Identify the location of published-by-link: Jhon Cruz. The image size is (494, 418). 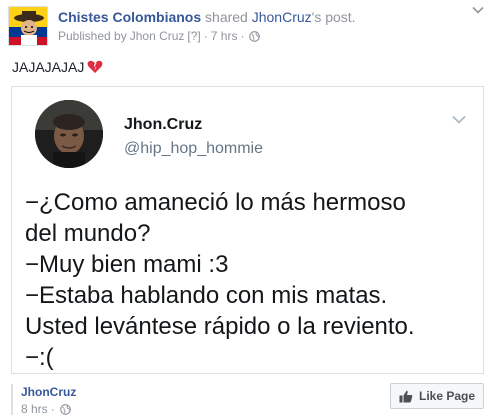
(157, 36).